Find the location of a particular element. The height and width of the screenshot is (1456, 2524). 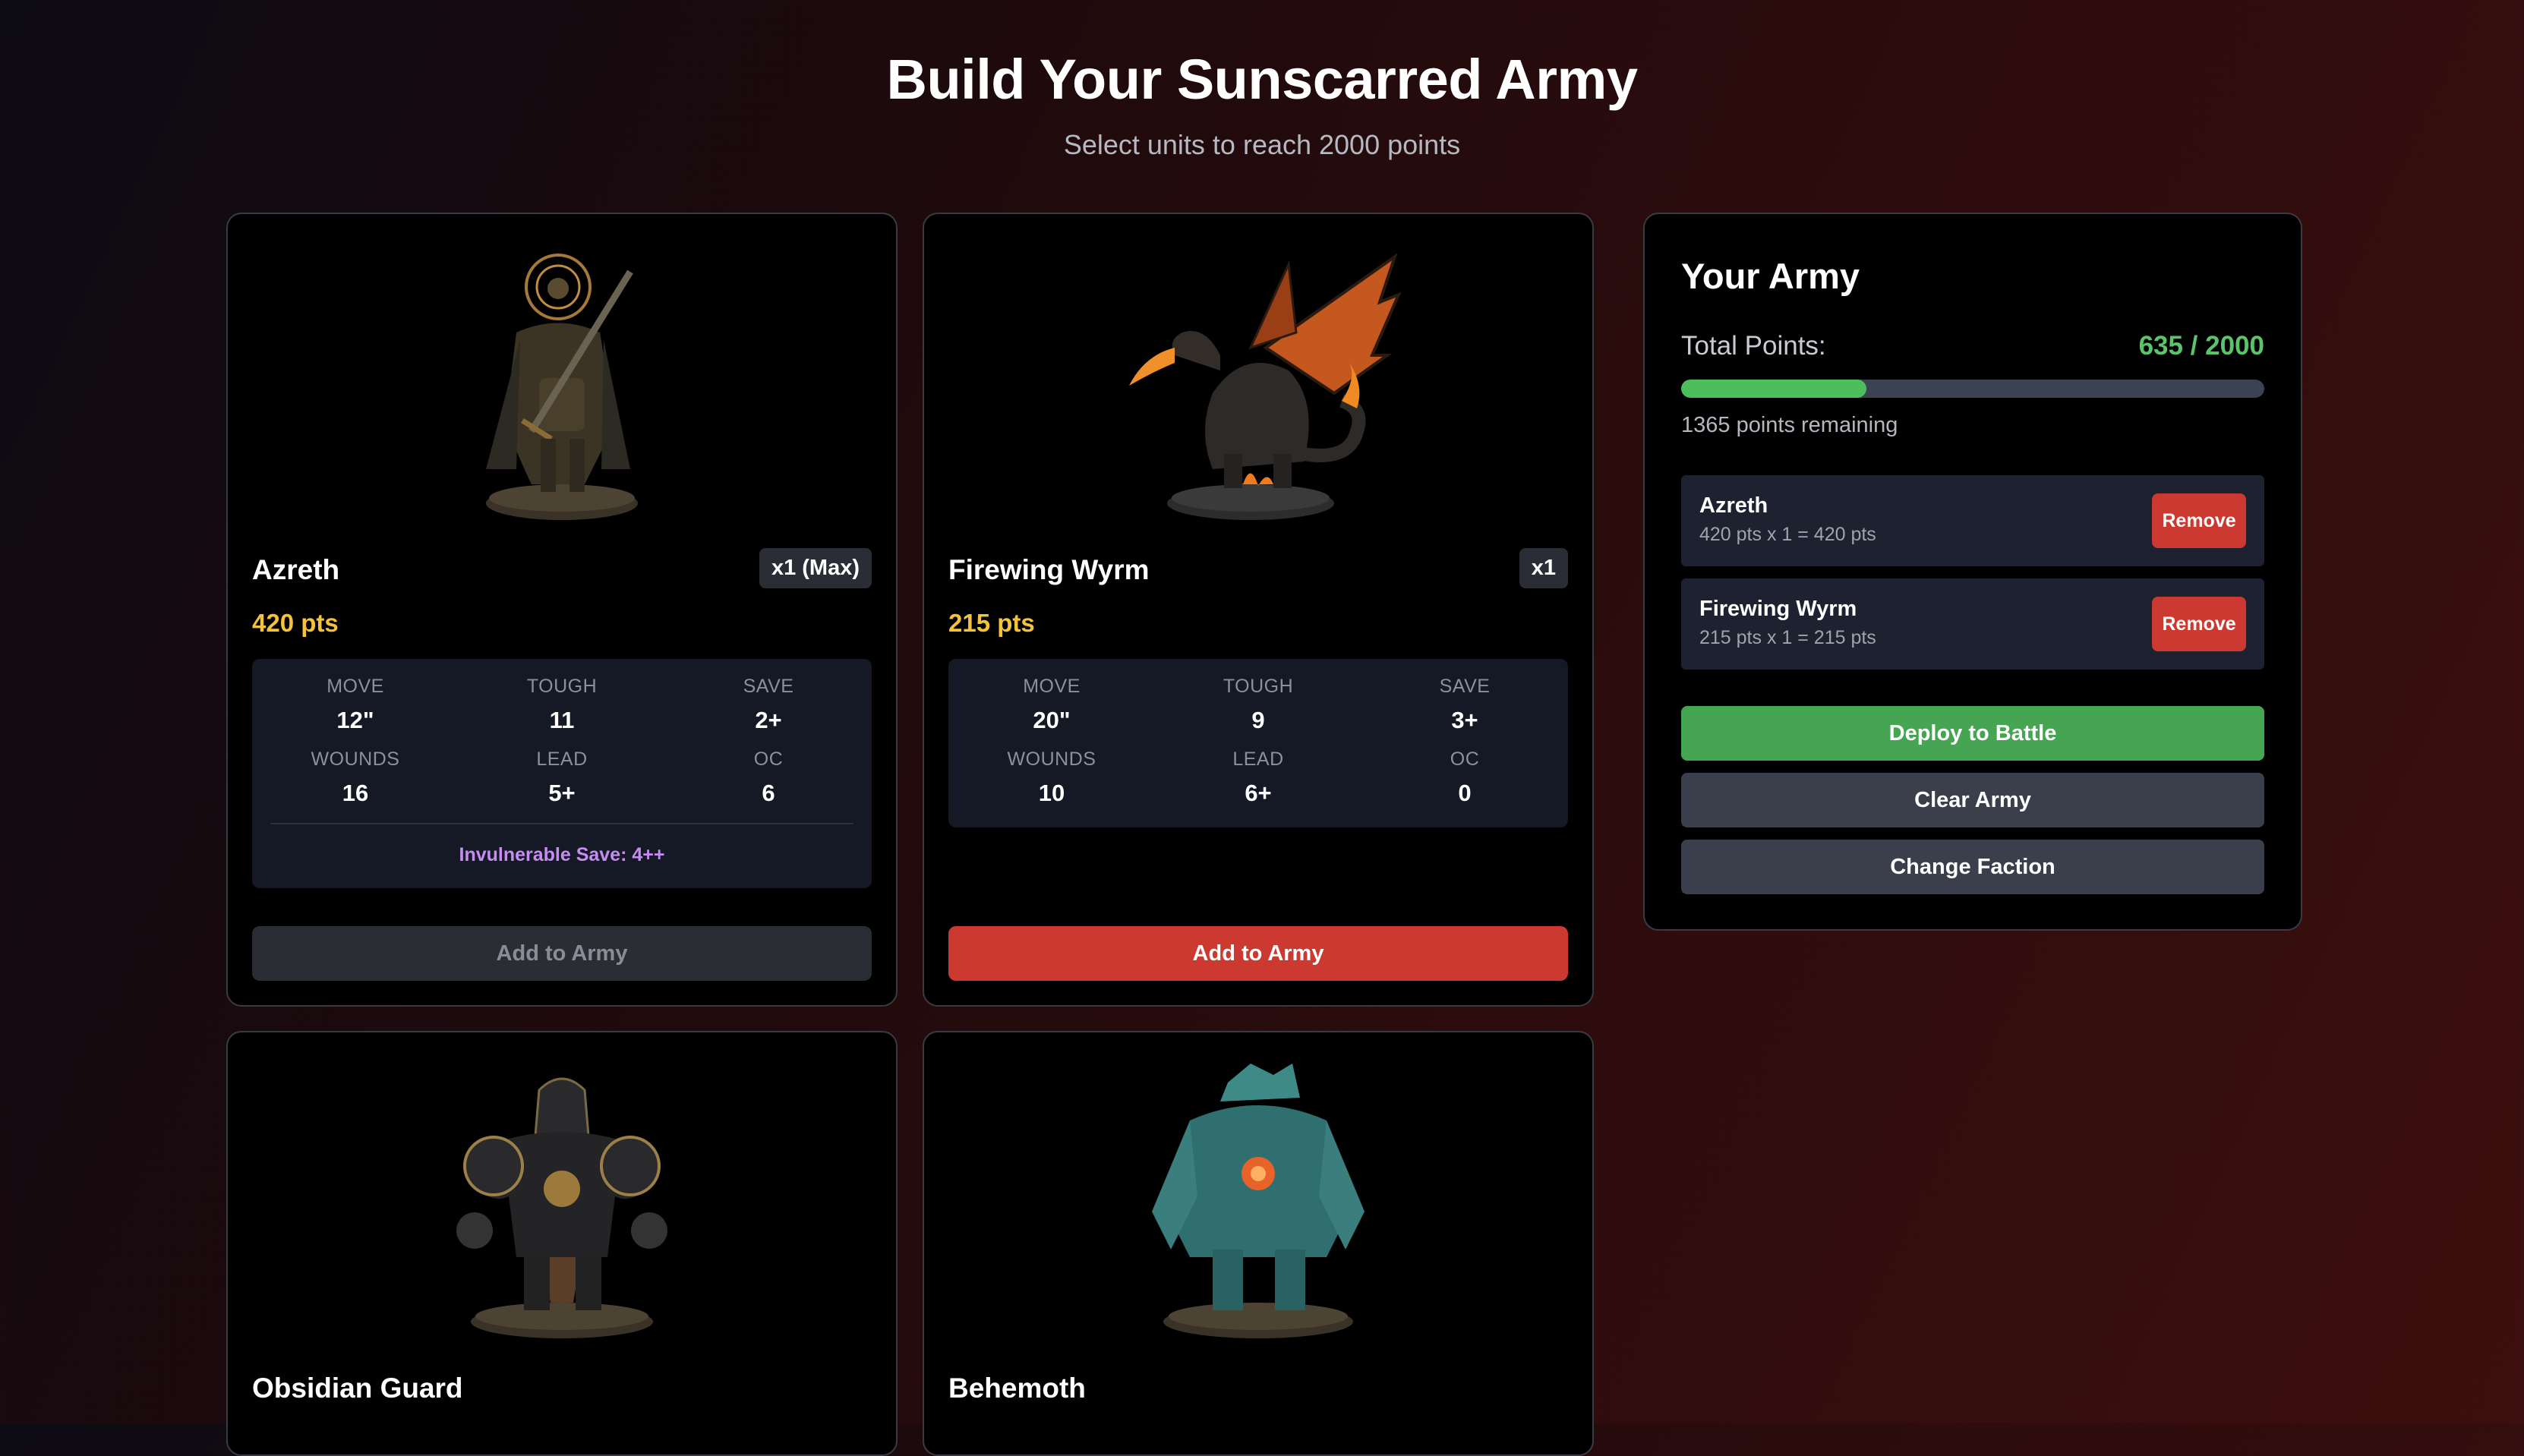

stats-divider is located at coordinates (561, 823).